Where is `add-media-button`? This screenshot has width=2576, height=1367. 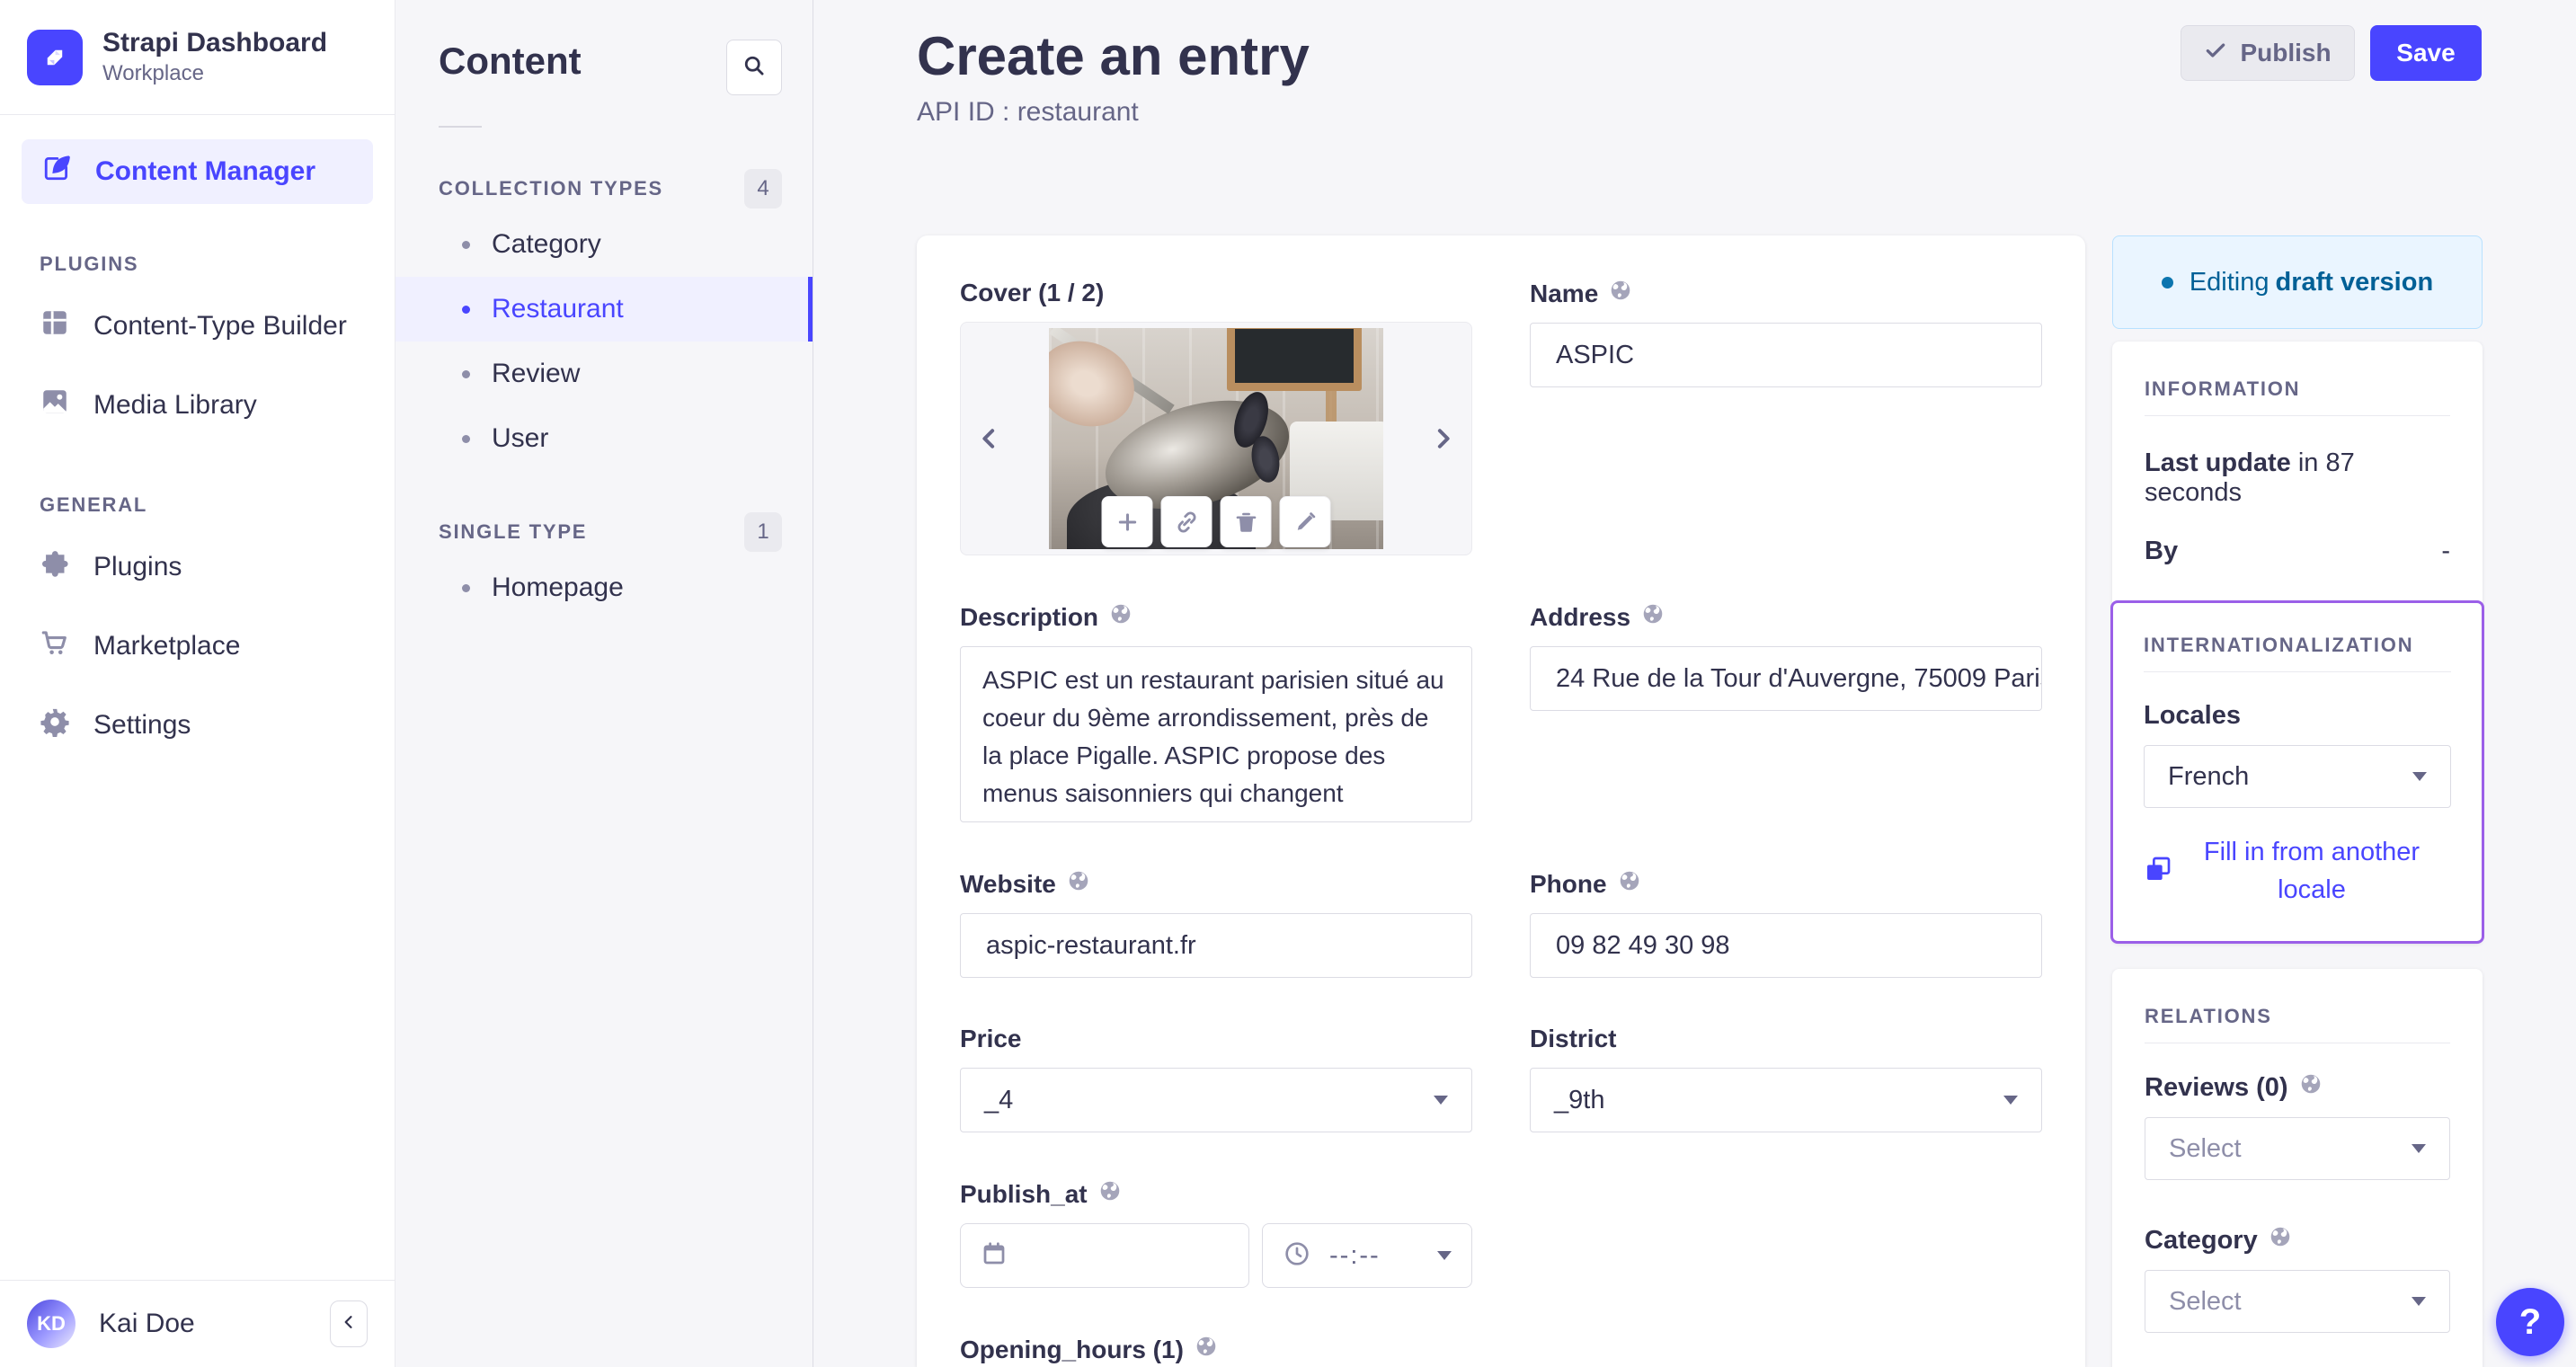 add-media-button is located at coordinates (1127, 521).